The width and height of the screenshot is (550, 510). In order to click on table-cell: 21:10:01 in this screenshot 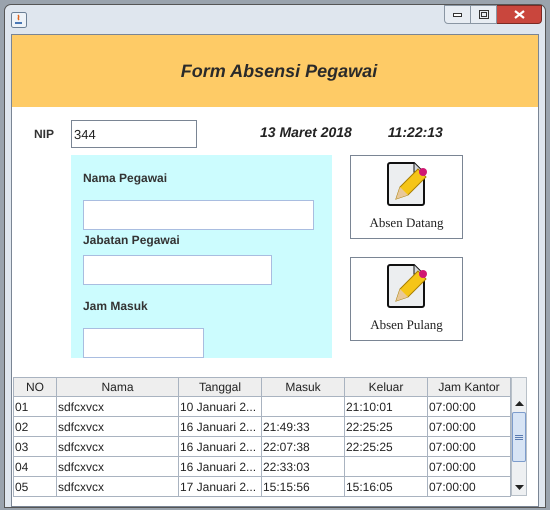, I will do `click(386, 406)`.